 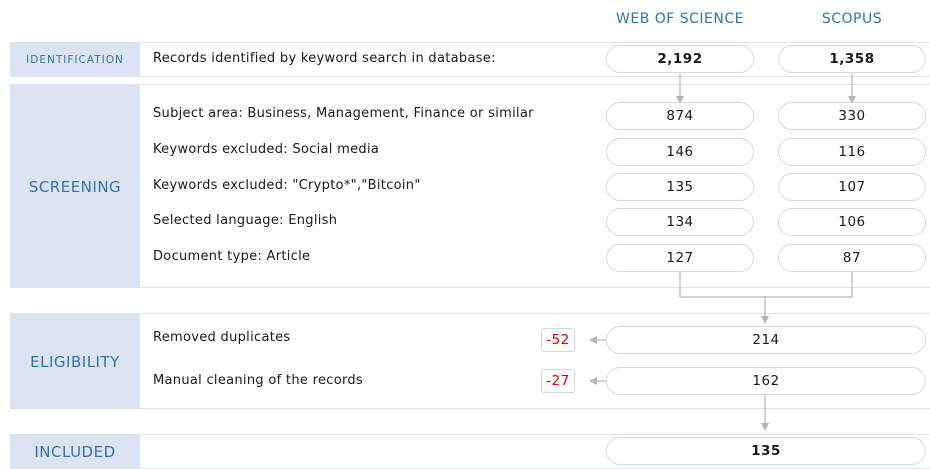 What do you see at coordinates (852, 152) in the screenshot?
I see `screening-scopus-social-media: 116` at bounding box center [852, 152].